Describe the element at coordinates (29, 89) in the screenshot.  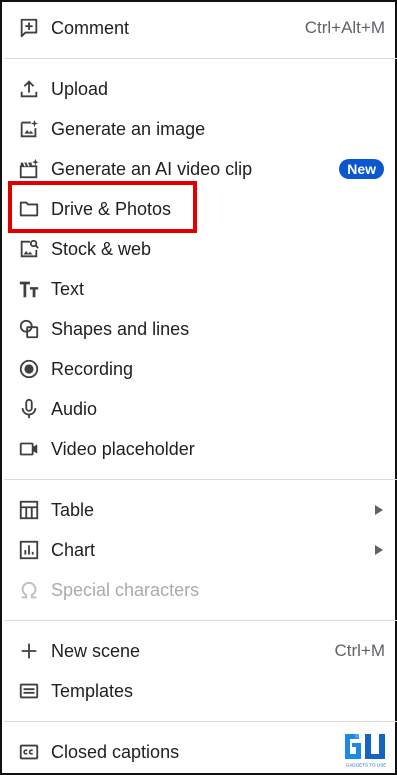
I see `upload-icon` at that location.